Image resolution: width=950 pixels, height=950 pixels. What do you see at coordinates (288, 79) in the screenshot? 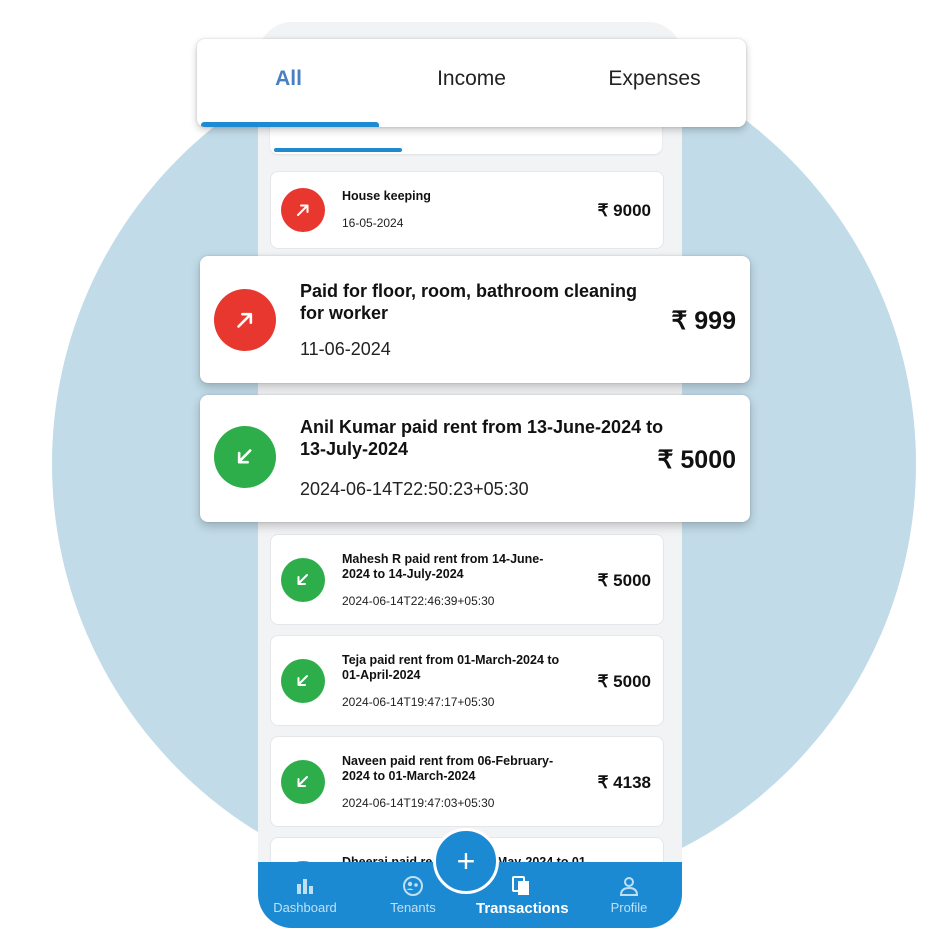
I see `tab-all: All` at bounding box center [288, 79].